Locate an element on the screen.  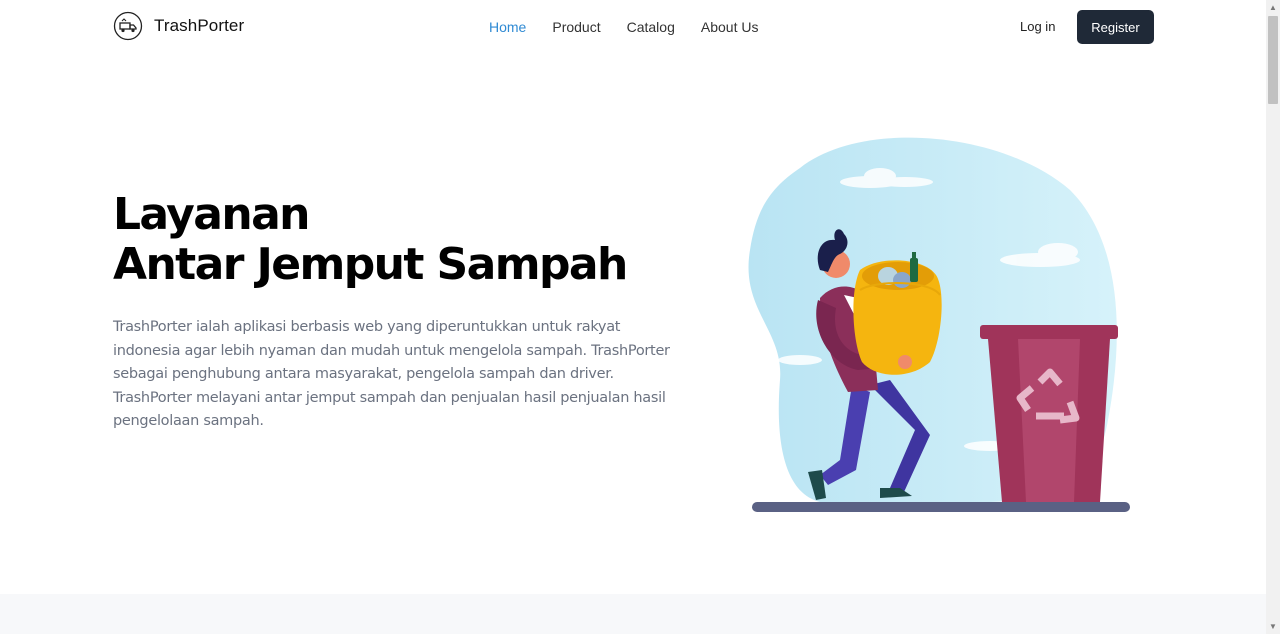
main-menu: Home Product Catalog About Us is located at coordinates (636, 27).